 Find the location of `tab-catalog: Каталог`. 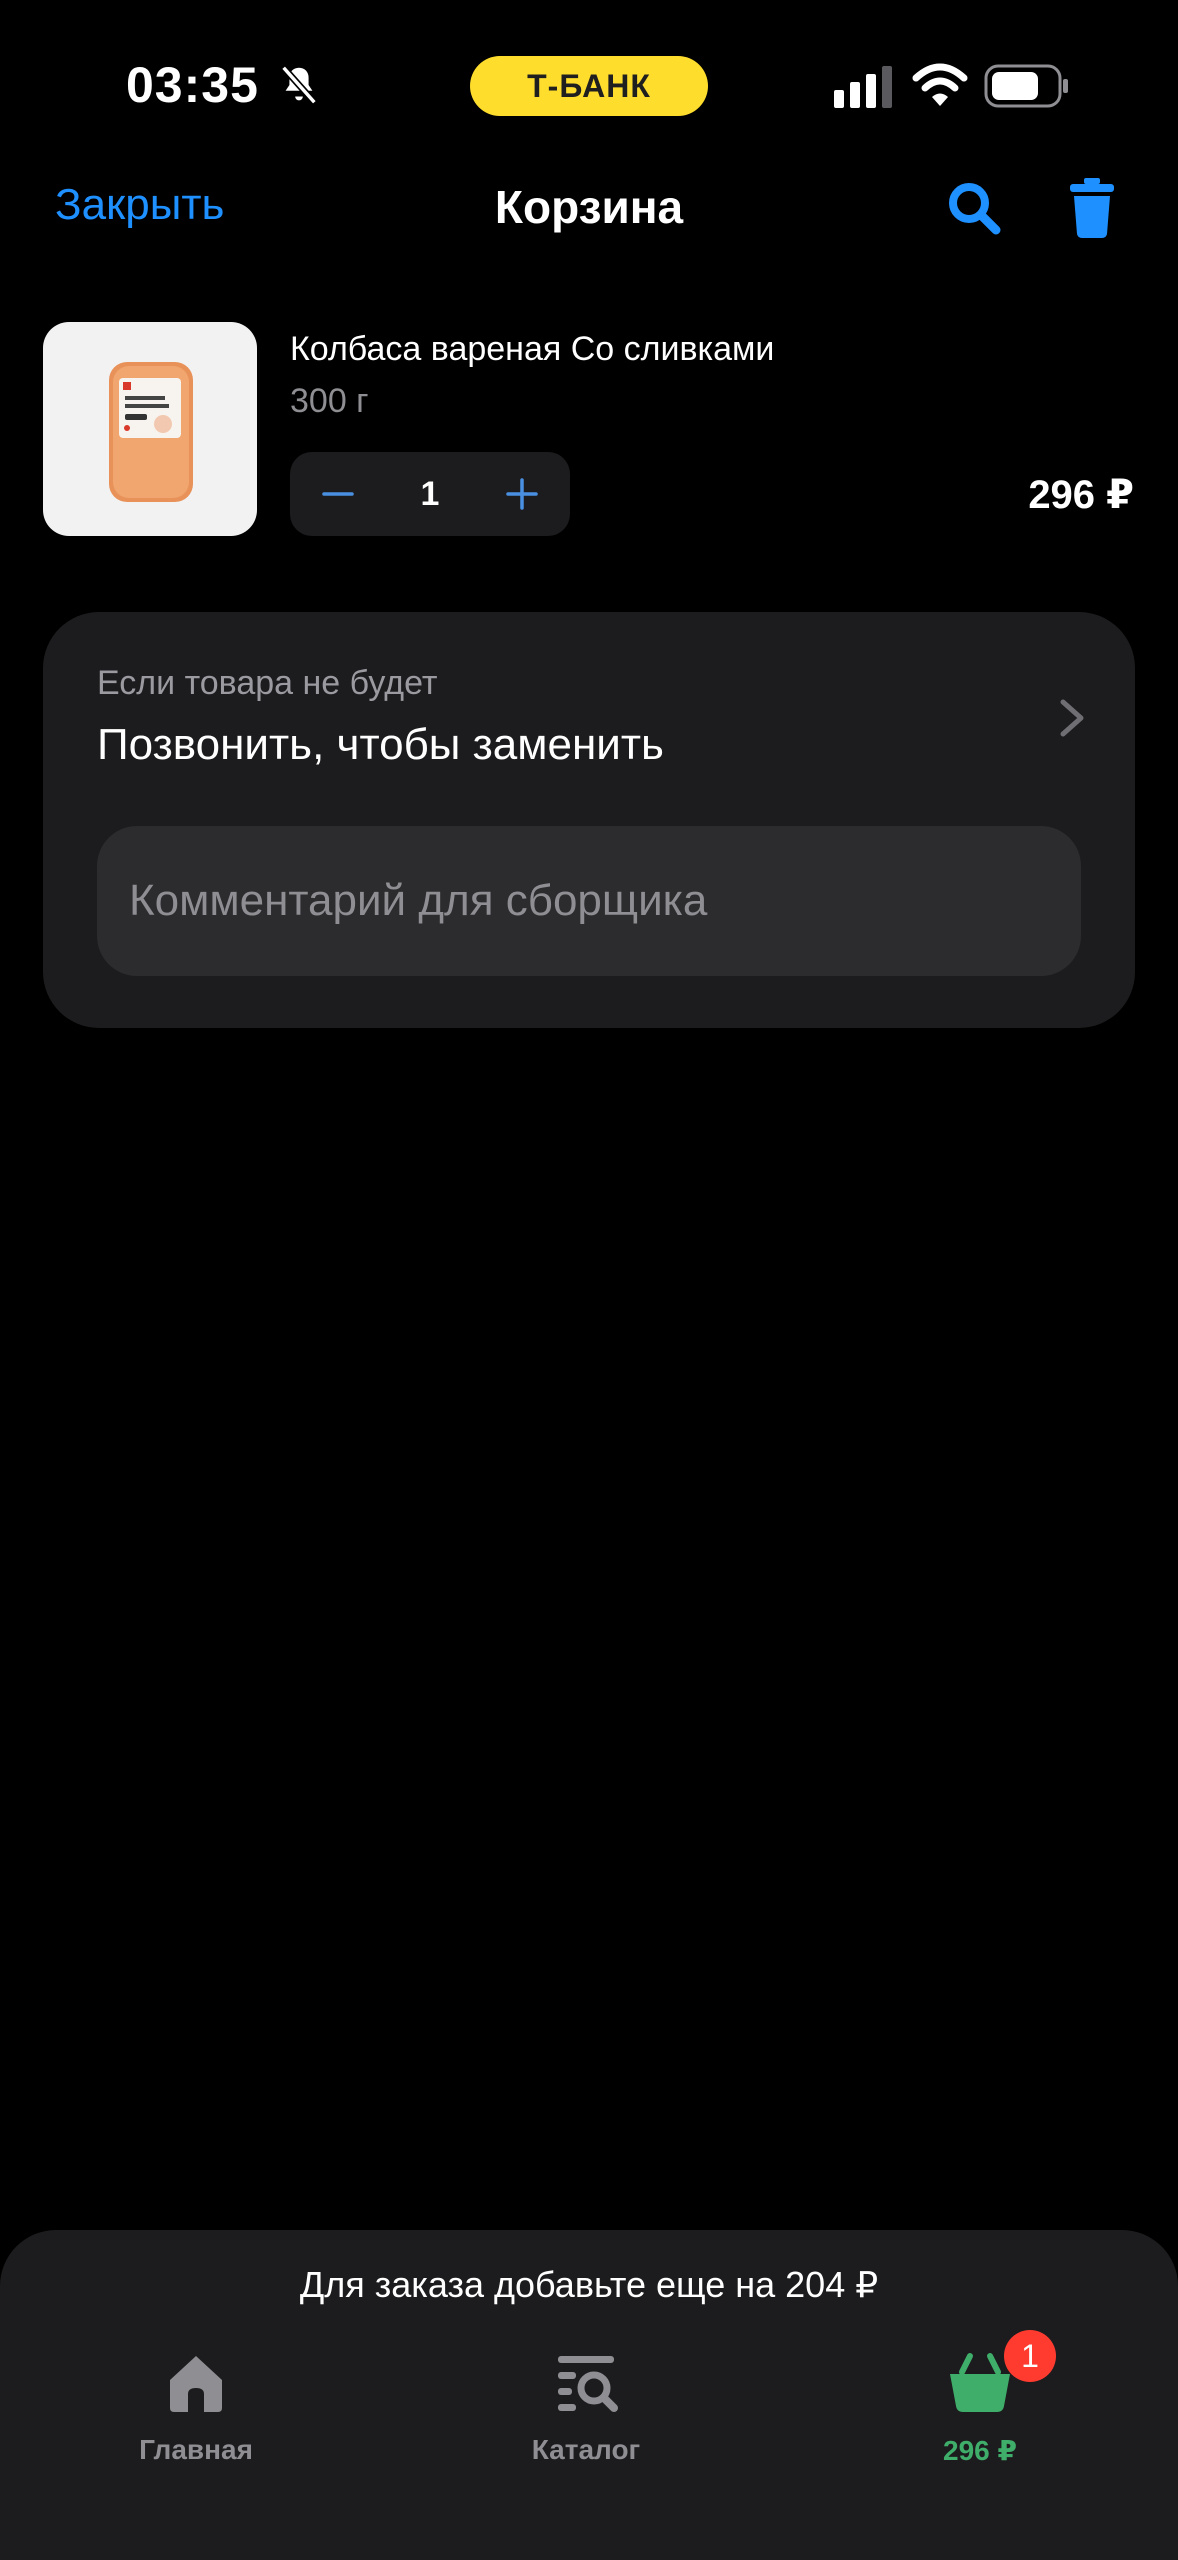

tab-catalog: Каталог is located at coordinates (586, 2420).